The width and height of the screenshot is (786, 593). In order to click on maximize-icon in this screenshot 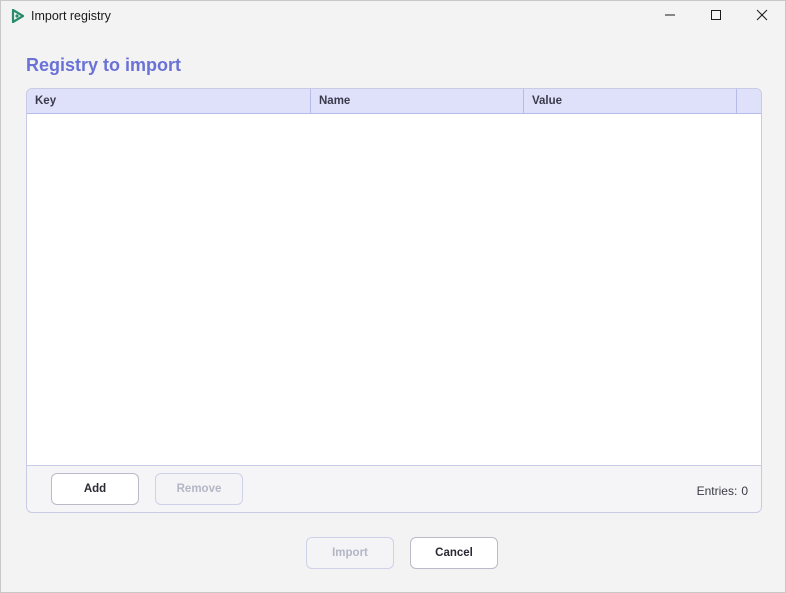, I will do `click(716, 17)`.